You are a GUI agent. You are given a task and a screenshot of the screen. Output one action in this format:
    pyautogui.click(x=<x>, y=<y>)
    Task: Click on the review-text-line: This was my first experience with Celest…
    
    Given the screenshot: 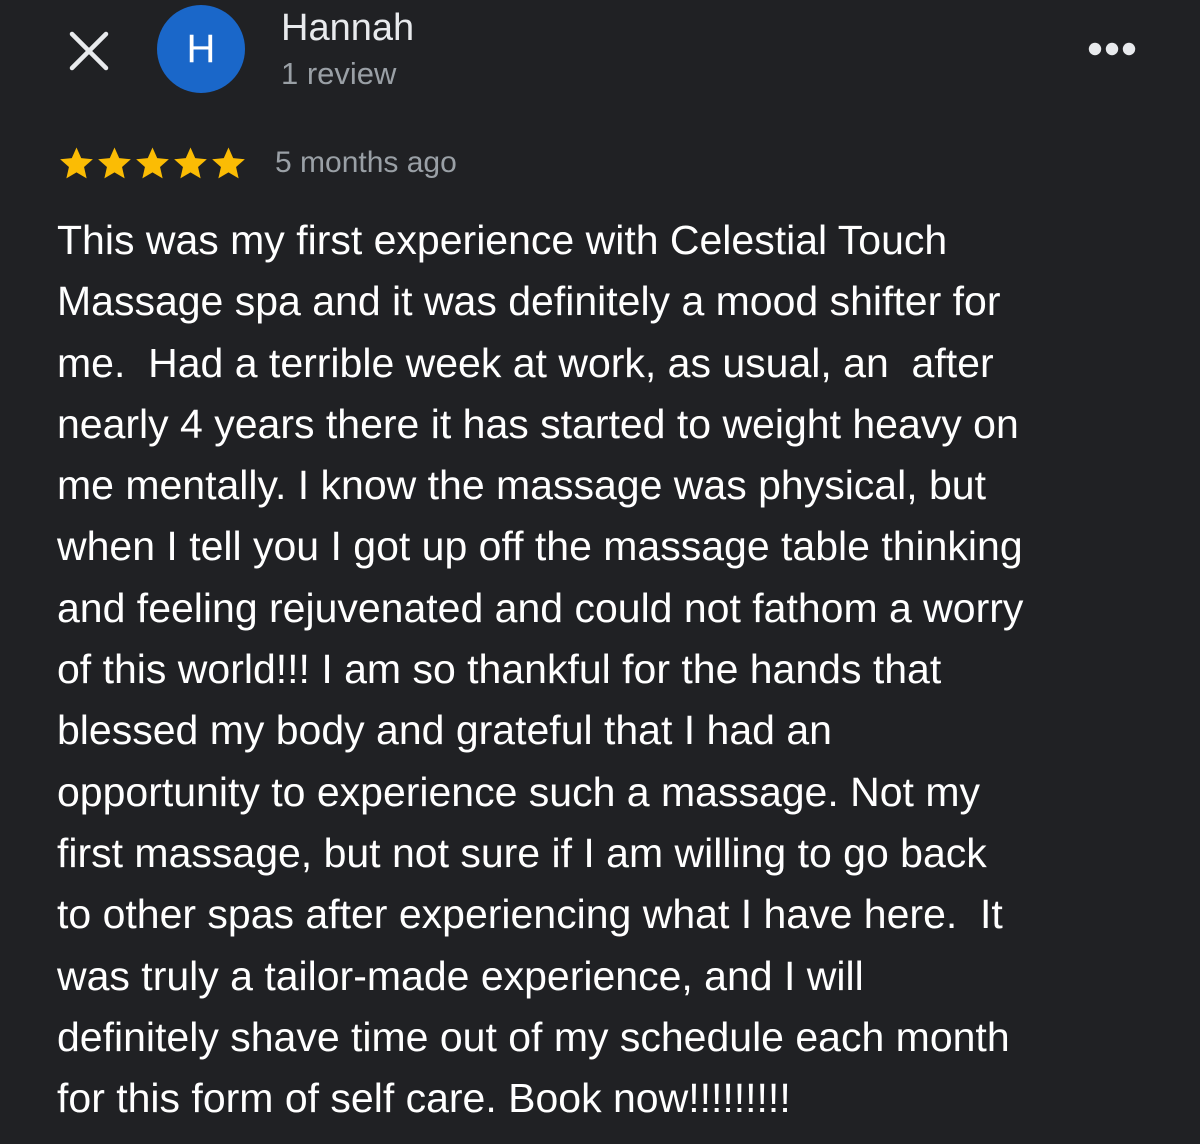 What is the action you would take?
    pyautogui.click(x=502, y=240)
    